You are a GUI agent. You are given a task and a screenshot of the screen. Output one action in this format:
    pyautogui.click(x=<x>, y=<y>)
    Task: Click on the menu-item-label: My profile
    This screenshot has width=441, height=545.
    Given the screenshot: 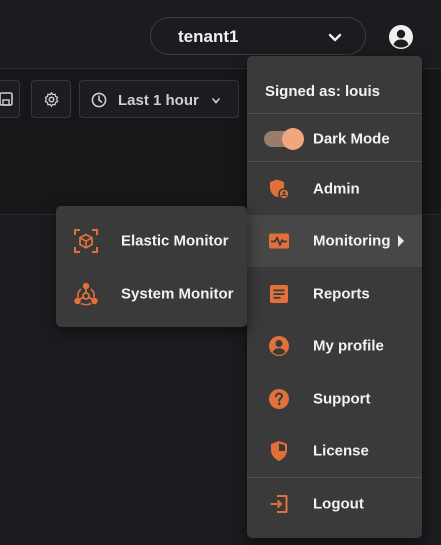 What is the action you would take?
    pyautogui.click(x=348, y=346)
    